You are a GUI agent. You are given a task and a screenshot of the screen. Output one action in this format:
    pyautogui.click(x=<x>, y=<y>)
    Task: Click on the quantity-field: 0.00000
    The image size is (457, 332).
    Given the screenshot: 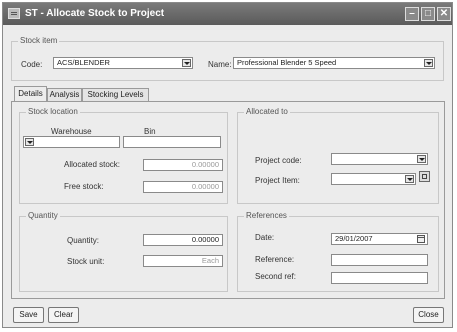 What is the action you would take?
    pyautogui.click(x=183, y=240)
    